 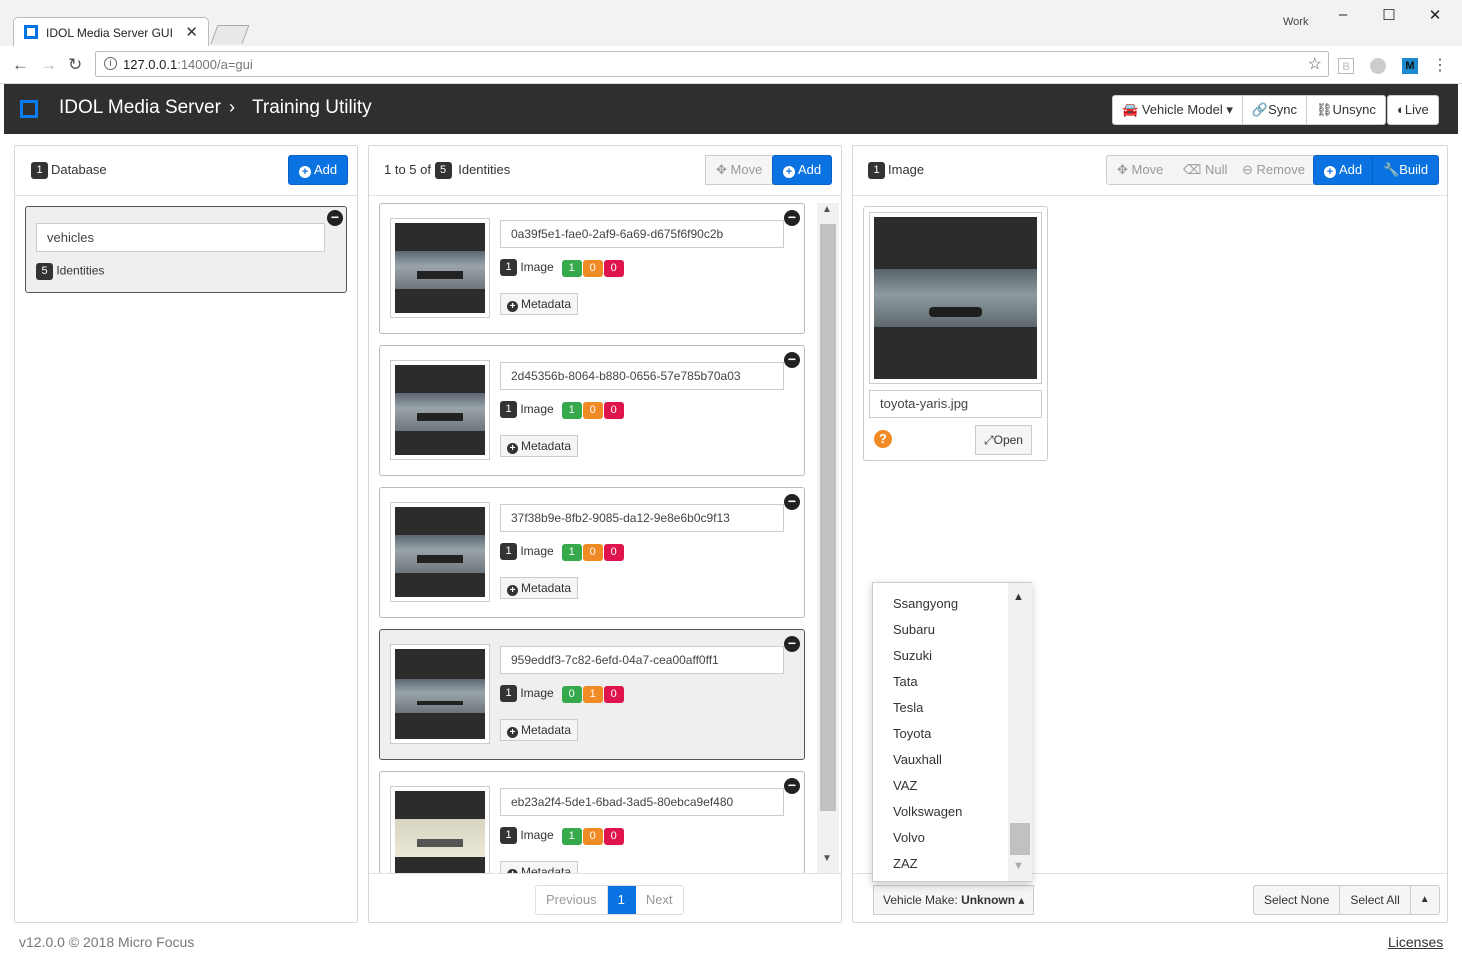 I want to click on open-image-button: ⤢Open, so click(x=1003, y=440).